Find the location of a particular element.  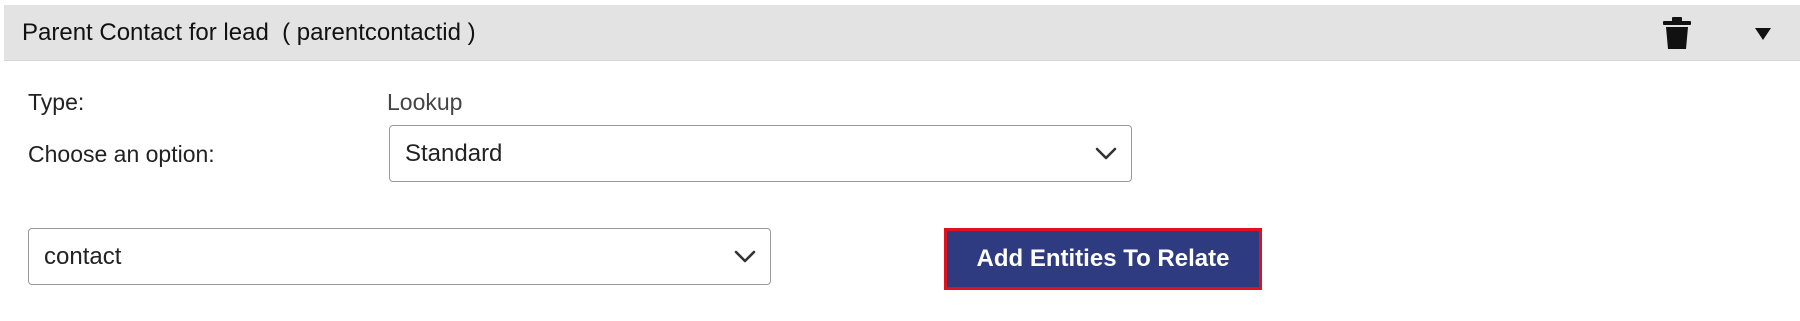

choose-option-label: Choose an option: is located at coordinates (121, 154).